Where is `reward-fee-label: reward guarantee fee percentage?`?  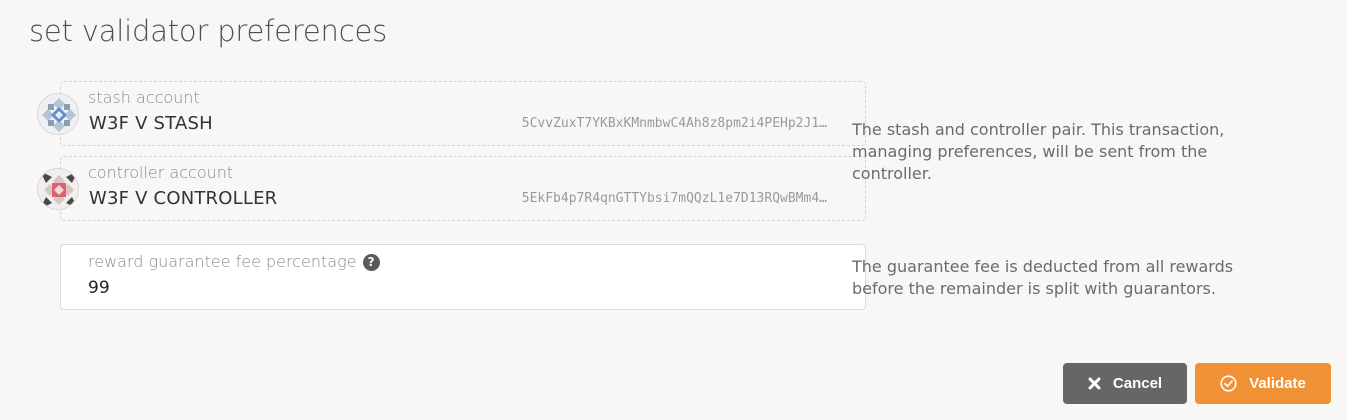
reward-fee-label: reward guarantee fee percentage? is located at coordinates (234, 261).